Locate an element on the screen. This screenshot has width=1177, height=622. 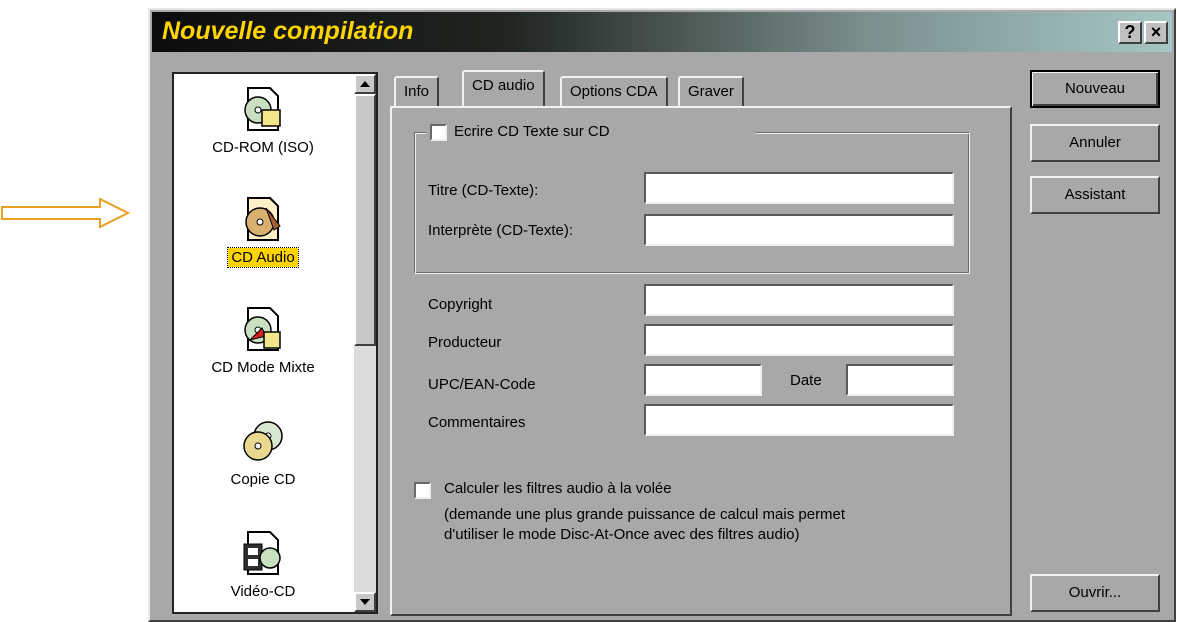
cd-text-title-field is located at coordinates (799, 188).